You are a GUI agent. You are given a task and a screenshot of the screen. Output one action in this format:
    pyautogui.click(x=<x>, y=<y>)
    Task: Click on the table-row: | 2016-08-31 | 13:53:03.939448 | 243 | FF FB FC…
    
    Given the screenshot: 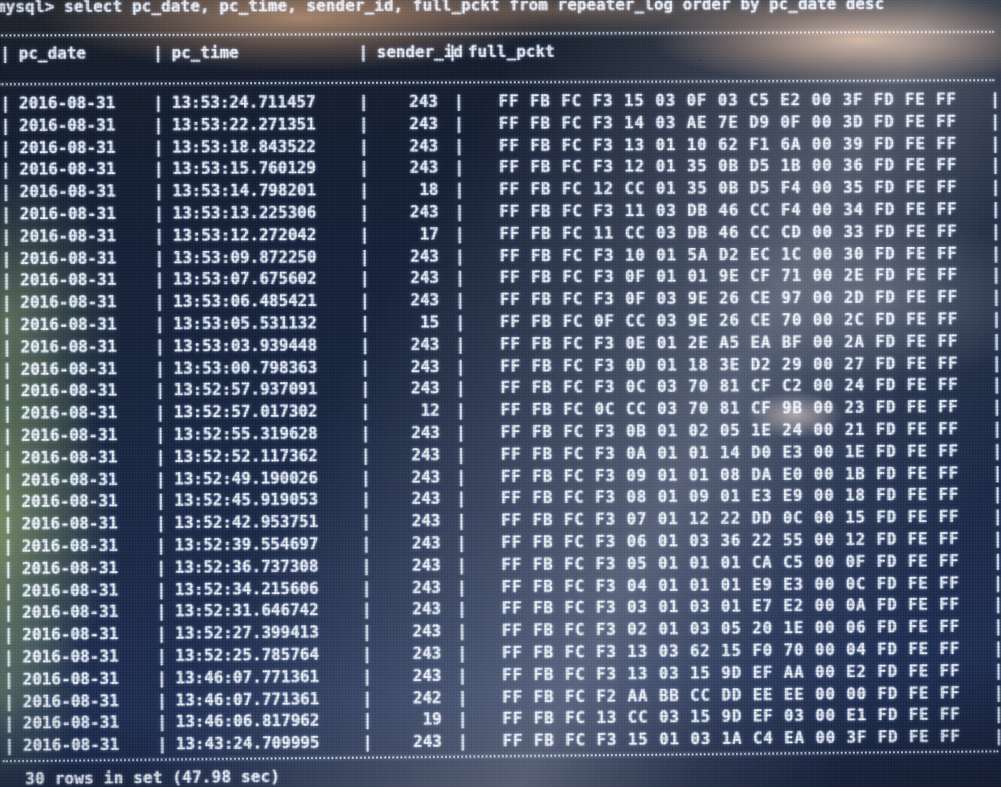 What is the action you would take?
    pyautogui.click(x=500, y=344)
    